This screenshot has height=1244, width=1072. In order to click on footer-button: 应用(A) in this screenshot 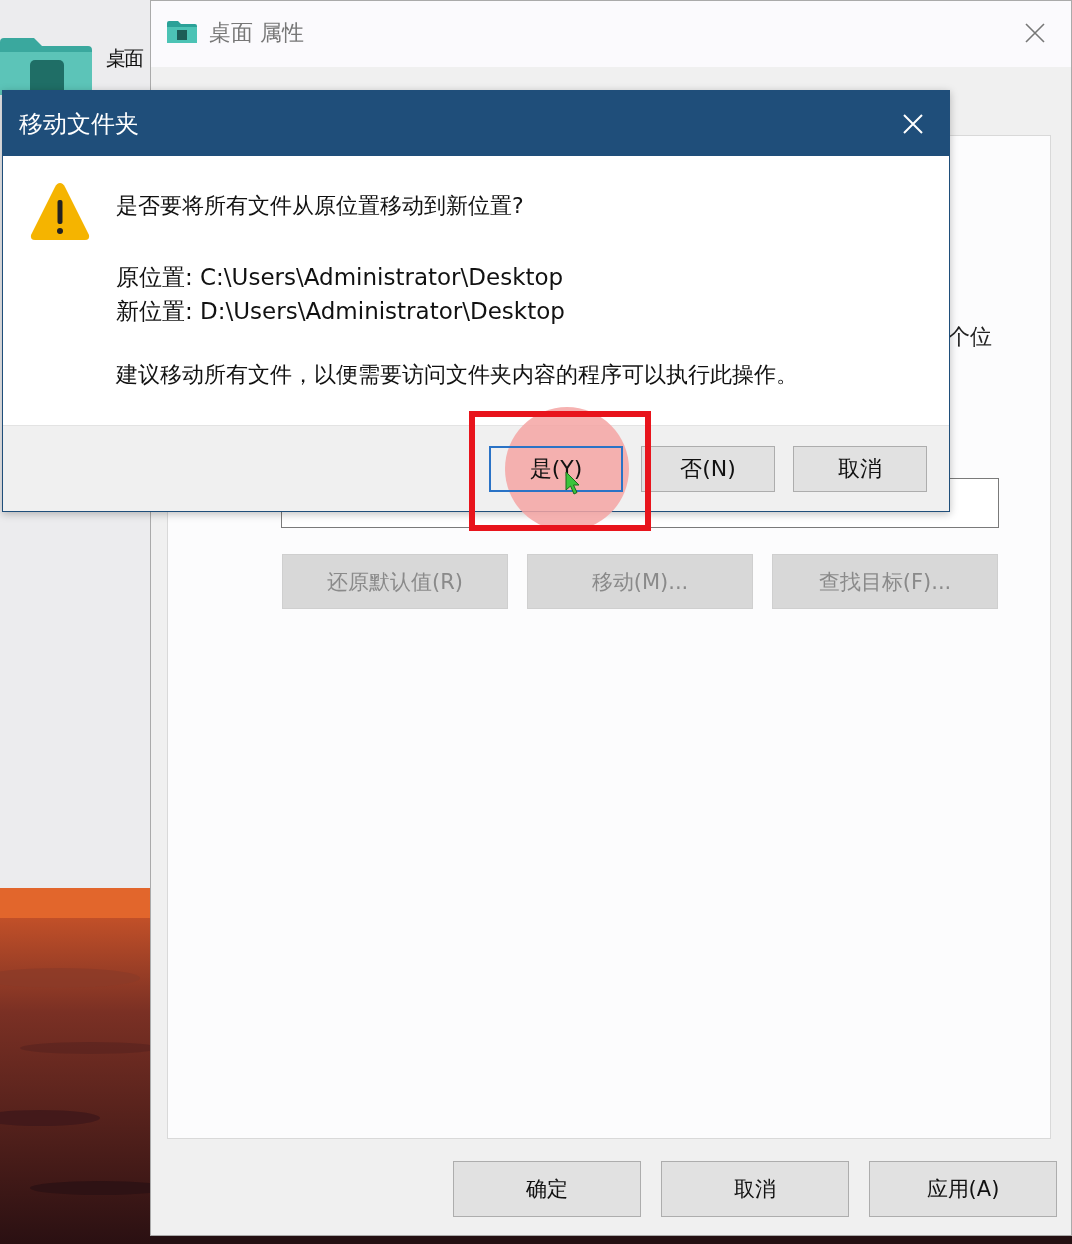, I will do `click(963, 1189)`.